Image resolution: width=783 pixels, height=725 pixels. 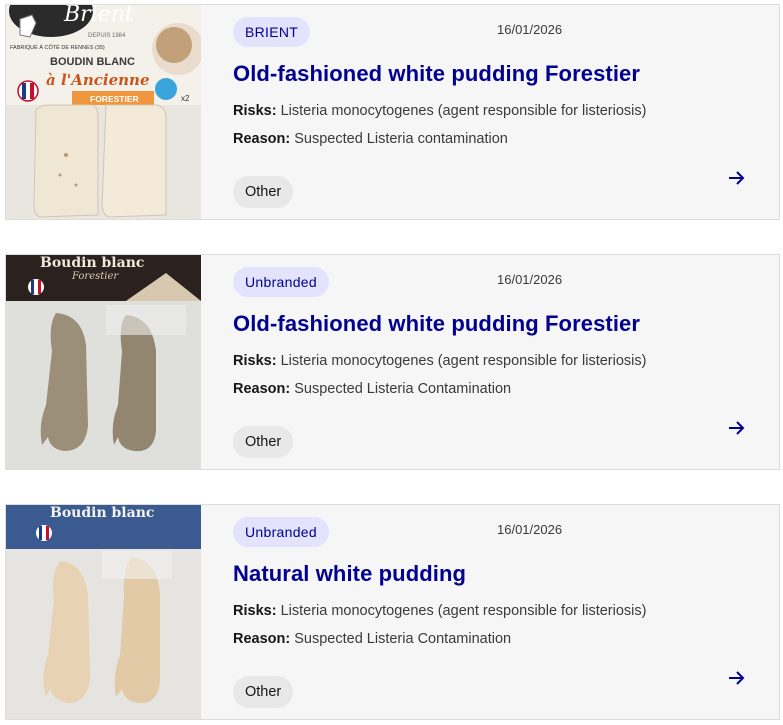 I want to click on reason-line: Reason: Suspected Listeria contamination, so click(x=370, y=139).